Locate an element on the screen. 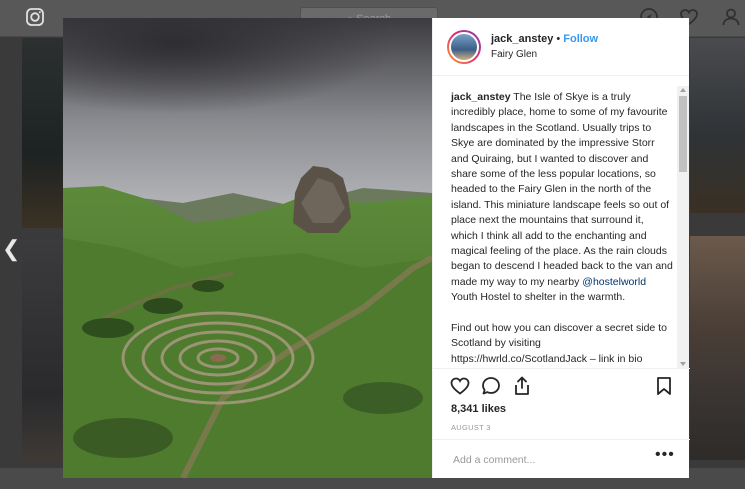 The image size is (745, 489). post-actions: 8,341 likes AUGUST 3 ••• is located at coordinates (561, 423).